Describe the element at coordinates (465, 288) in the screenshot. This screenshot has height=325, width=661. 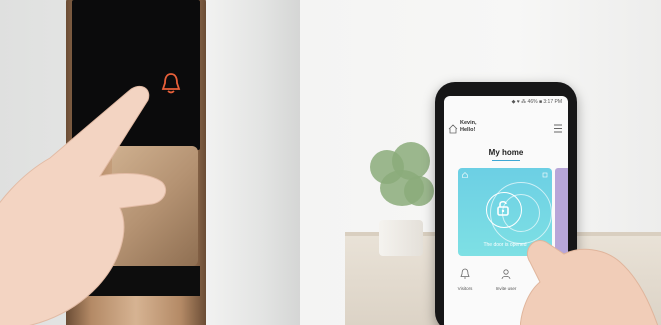
I see `tab-label: Visitors` at that location.